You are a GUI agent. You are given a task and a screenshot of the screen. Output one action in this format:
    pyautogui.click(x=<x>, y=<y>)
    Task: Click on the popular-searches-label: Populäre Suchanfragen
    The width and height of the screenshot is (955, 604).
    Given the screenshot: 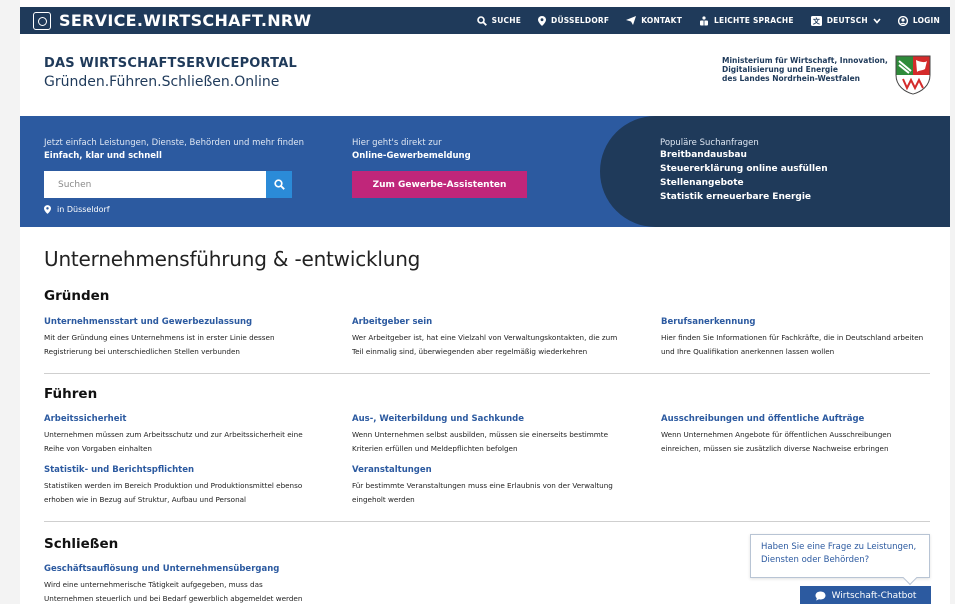 What is the action you would take?
    pyautogui.click(x=709, y=143)
    